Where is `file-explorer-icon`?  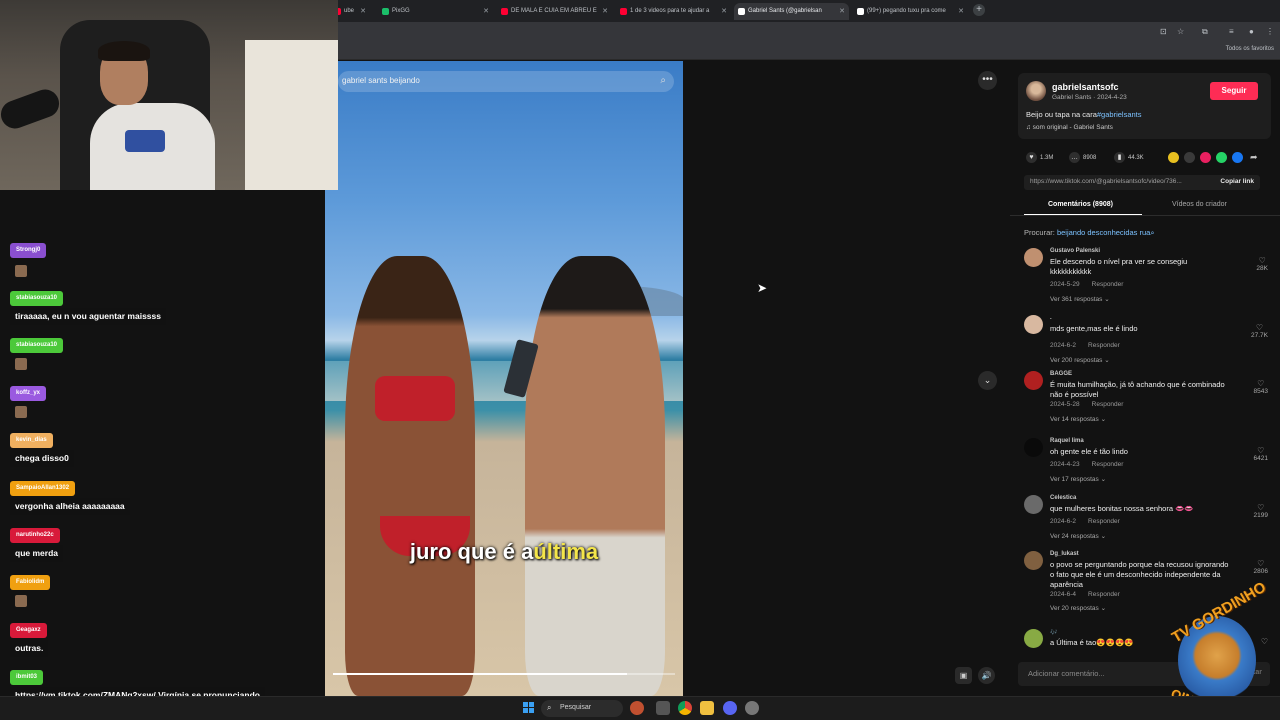 file-explorer-icon is located at coordinates (707, 708).